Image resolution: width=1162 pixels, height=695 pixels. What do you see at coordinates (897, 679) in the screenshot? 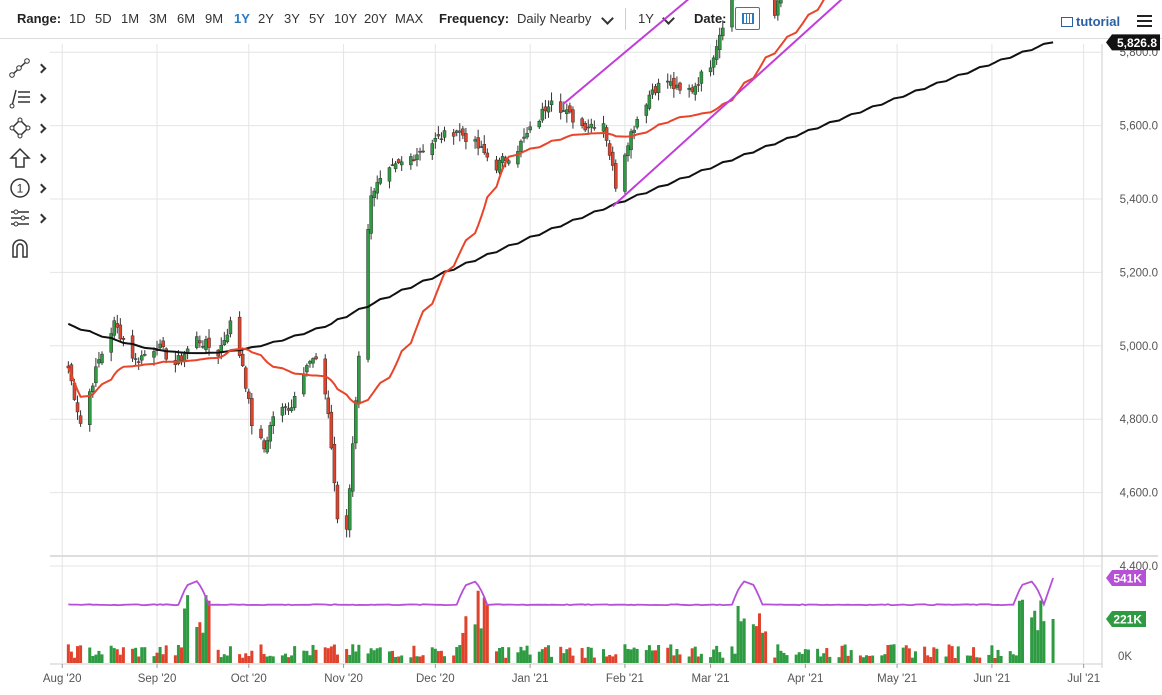
I see `x-tick-label: May '21` at bounding box center [897, 679].